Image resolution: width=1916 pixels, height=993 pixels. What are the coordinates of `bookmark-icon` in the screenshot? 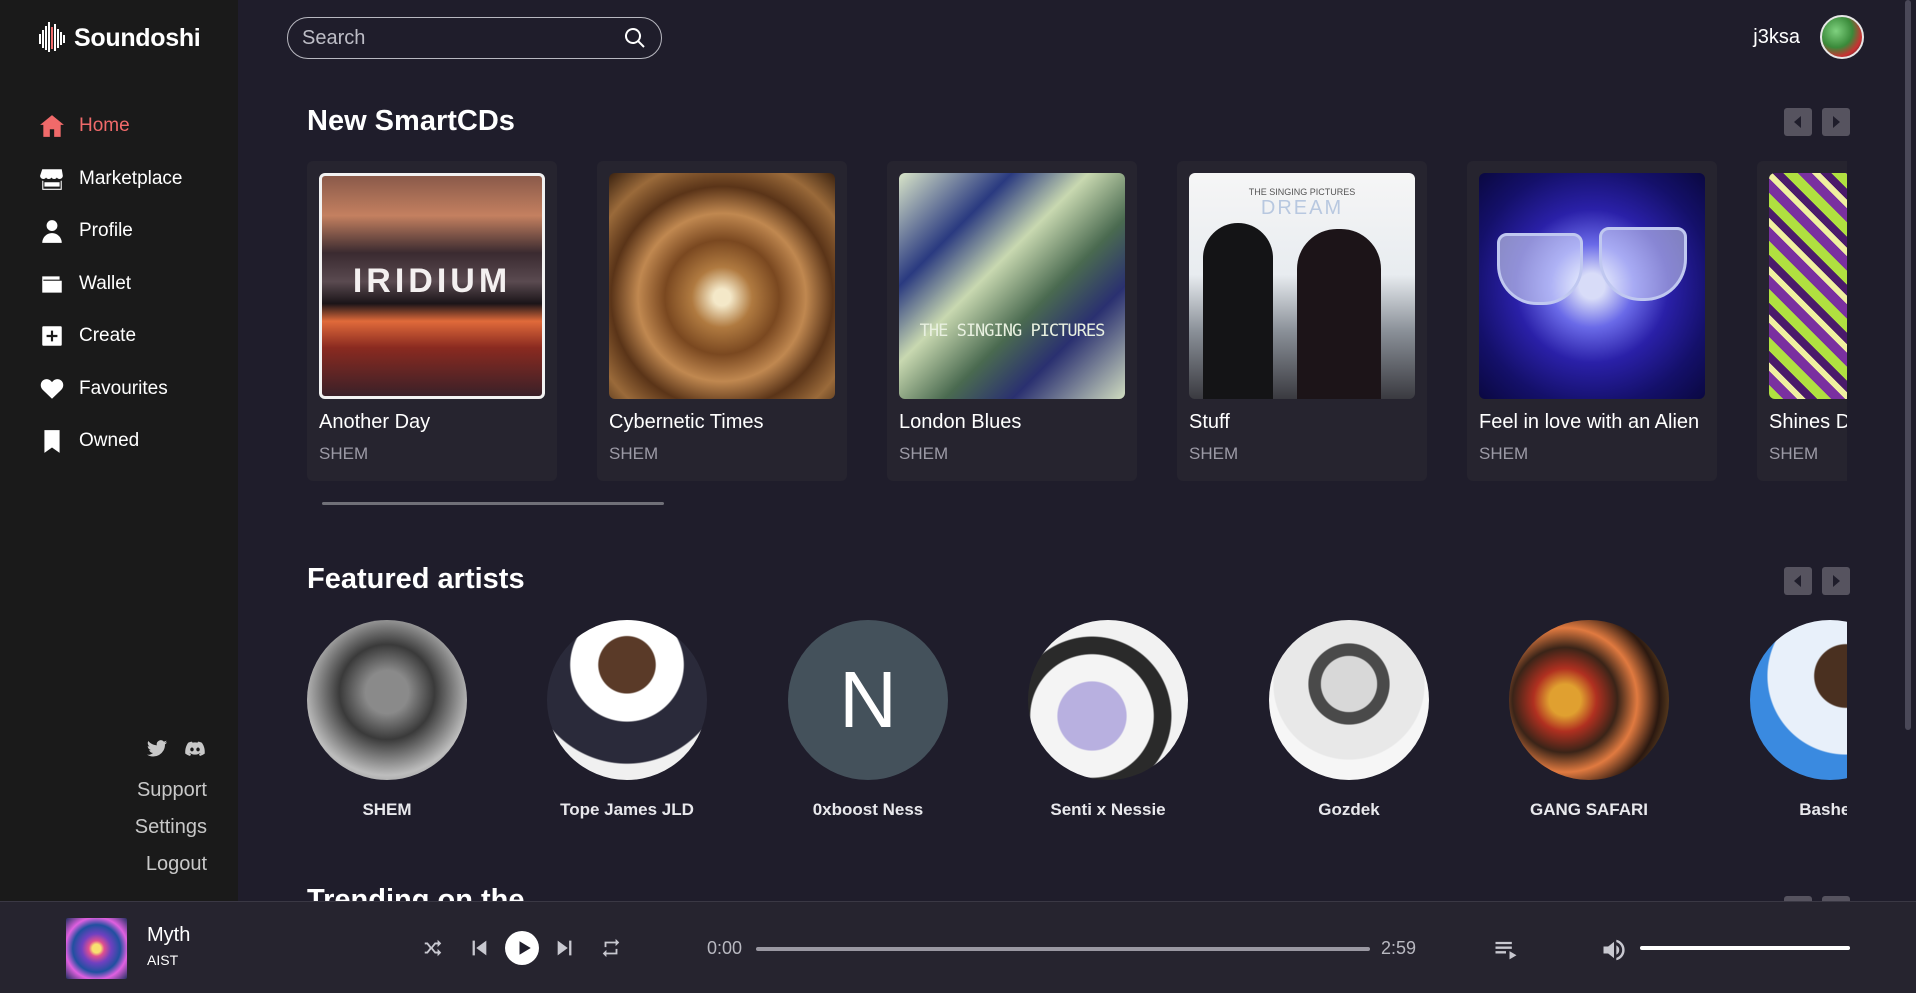 It's located at (52, 441).